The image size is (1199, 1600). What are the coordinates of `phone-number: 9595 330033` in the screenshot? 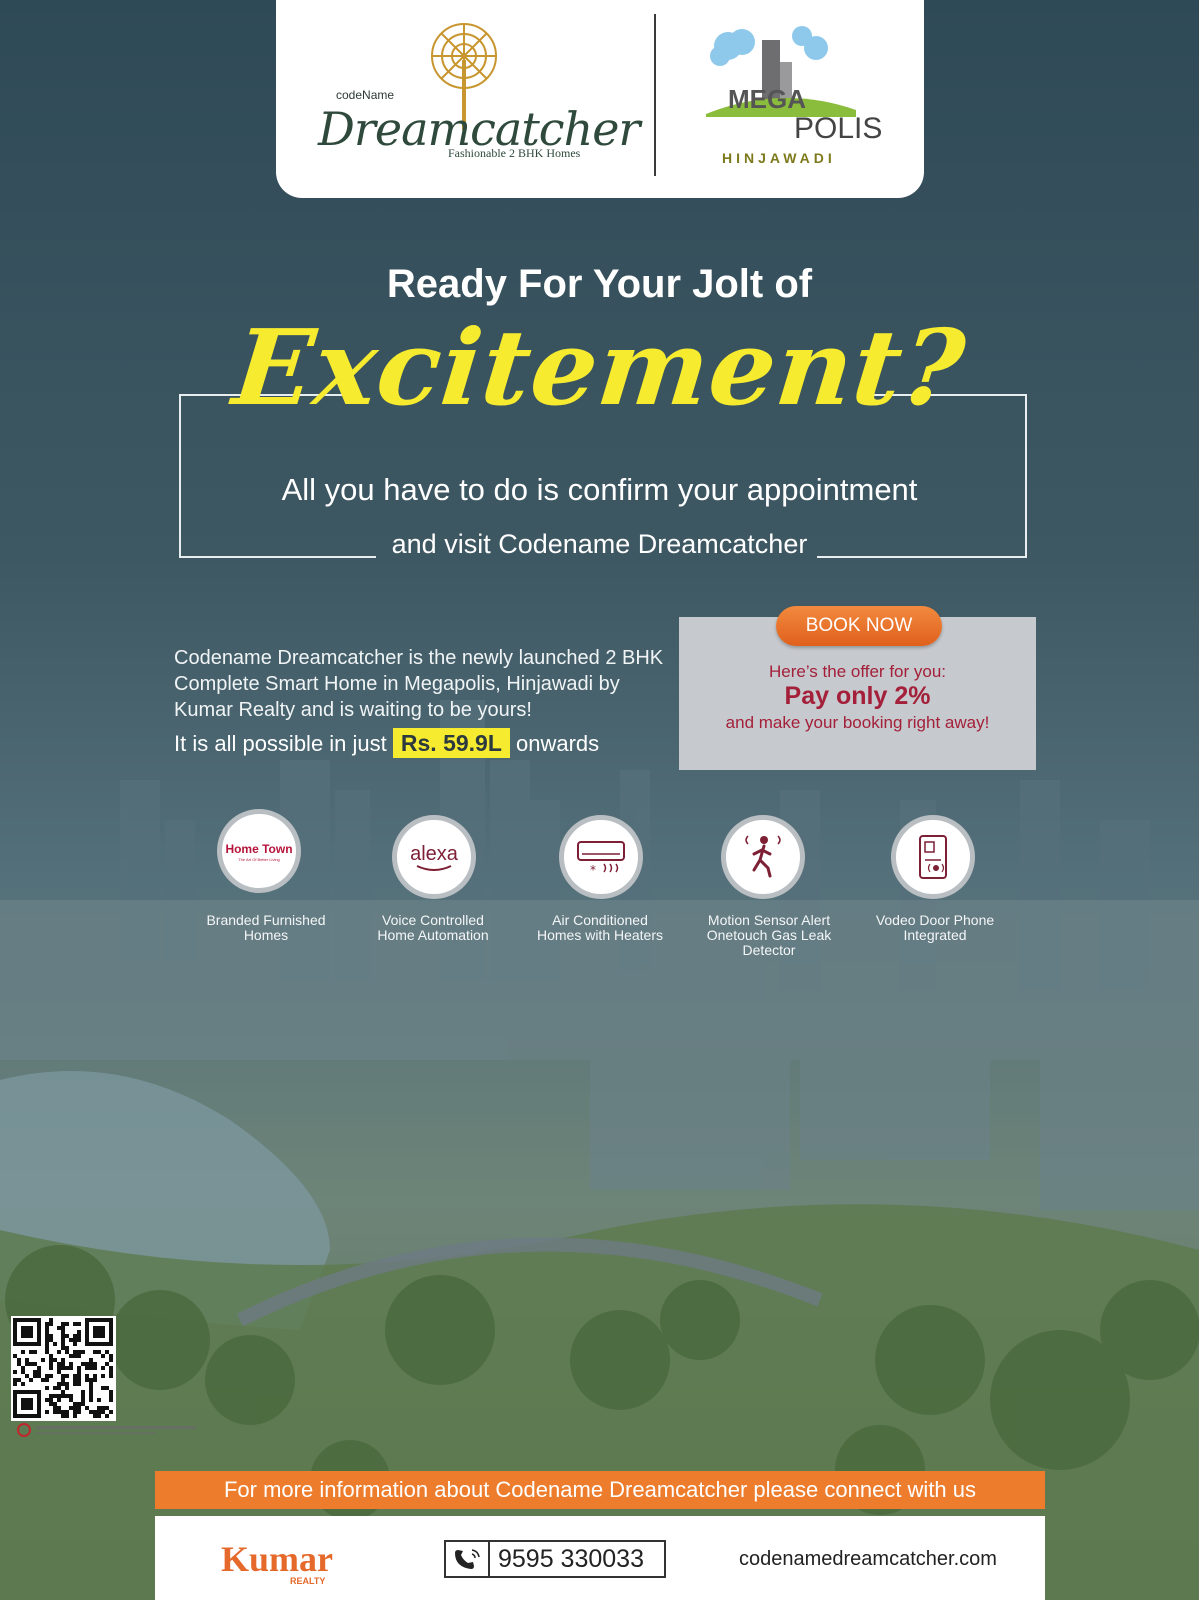 It's located at (571, 1559).